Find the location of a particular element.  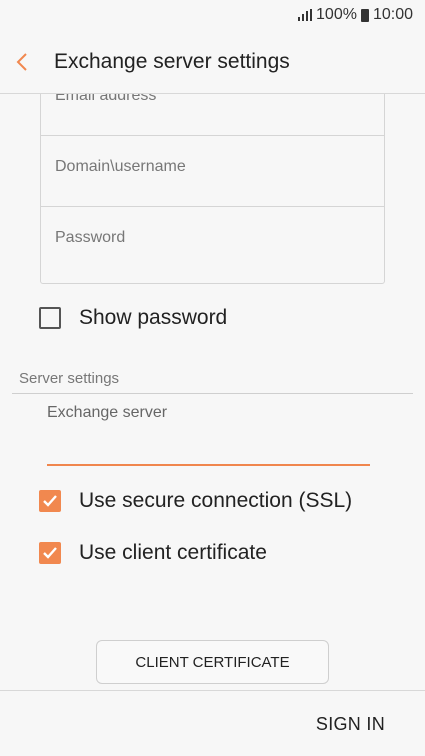

exchange-server-input is located at coordinates (208, 446).